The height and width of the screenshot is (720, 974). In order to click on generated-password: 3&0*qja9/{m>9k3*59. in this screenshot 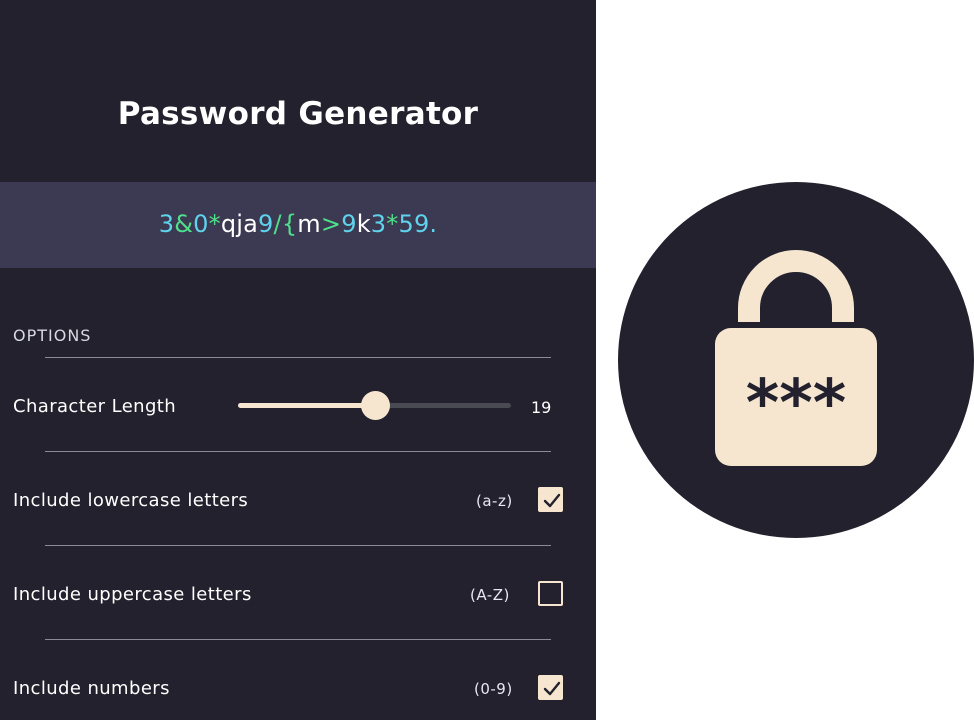, I will do `click(298, 224)`.